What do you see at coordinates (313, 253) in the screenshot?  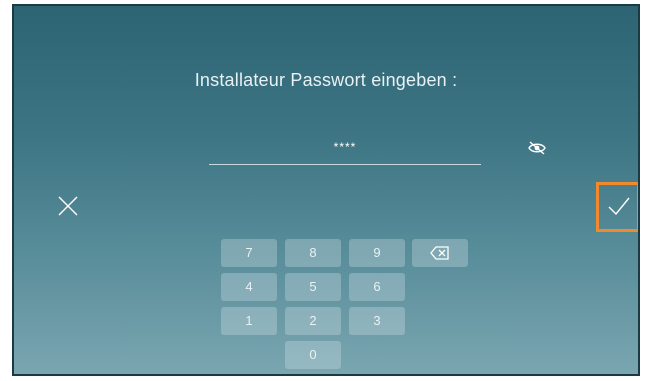 I see `key-8: 8` at bounding box center [313, 253].